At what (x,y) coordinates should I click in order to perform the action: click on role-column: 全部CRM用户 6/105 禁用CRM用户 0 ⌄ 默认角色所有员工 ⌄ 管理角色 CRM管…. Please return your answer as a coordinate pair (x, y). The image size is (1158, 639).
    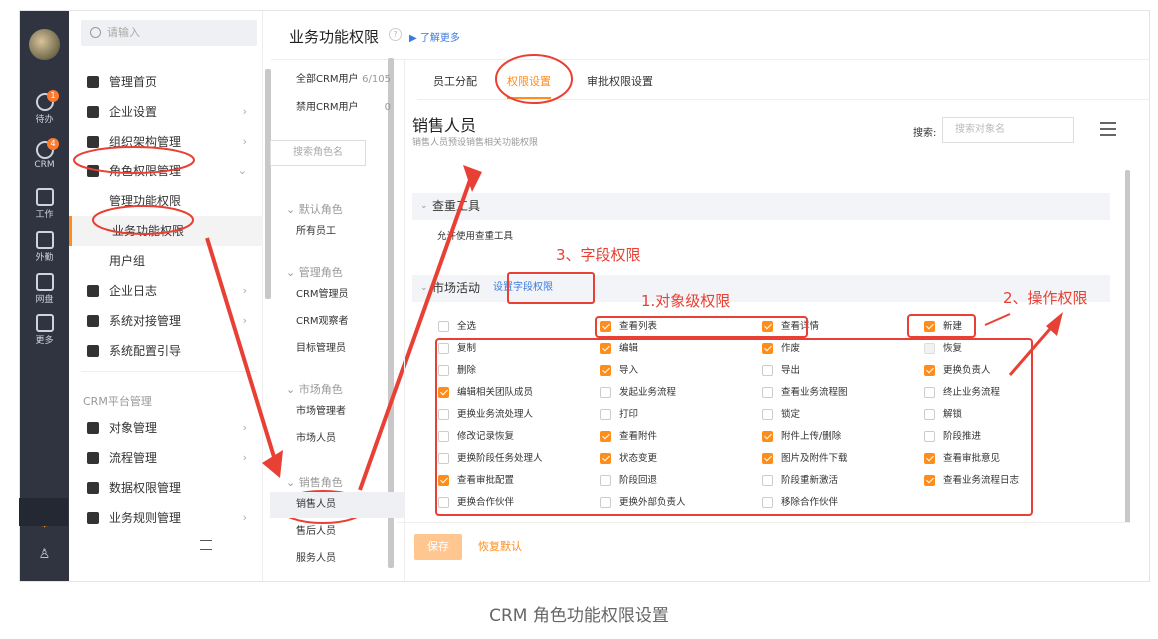
    Looking at the image, I should click on (337, 320).